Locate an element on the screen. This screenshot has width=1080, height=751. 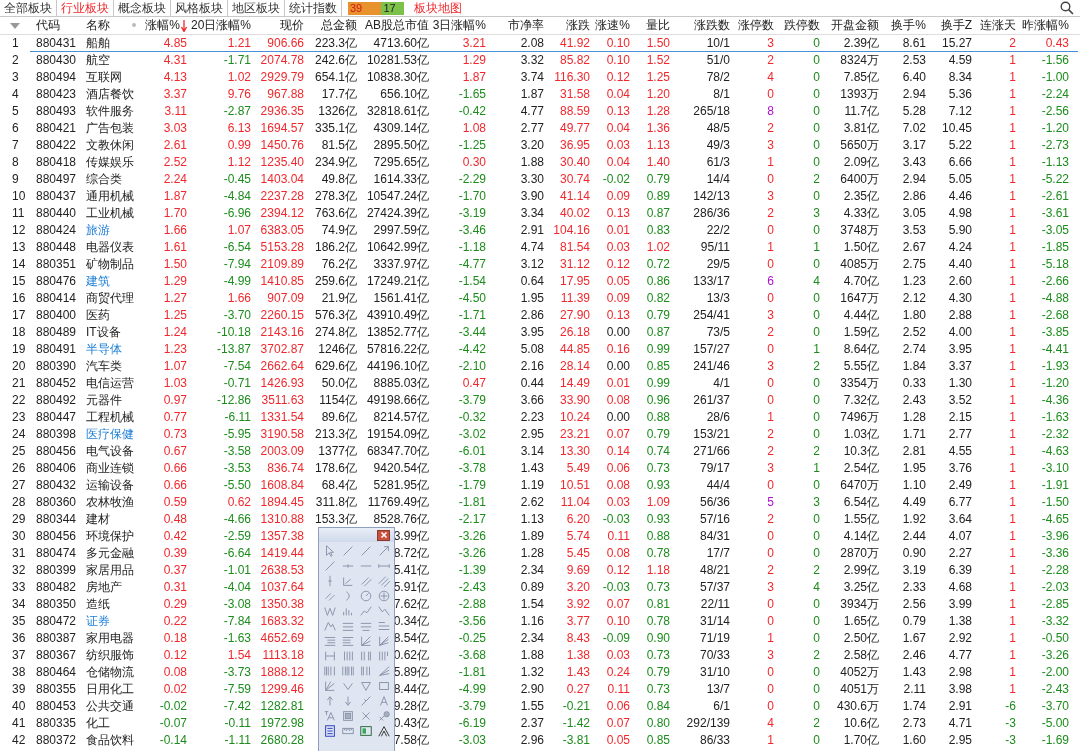
column-header: 涨停数 is located at coordinates (756, 25).